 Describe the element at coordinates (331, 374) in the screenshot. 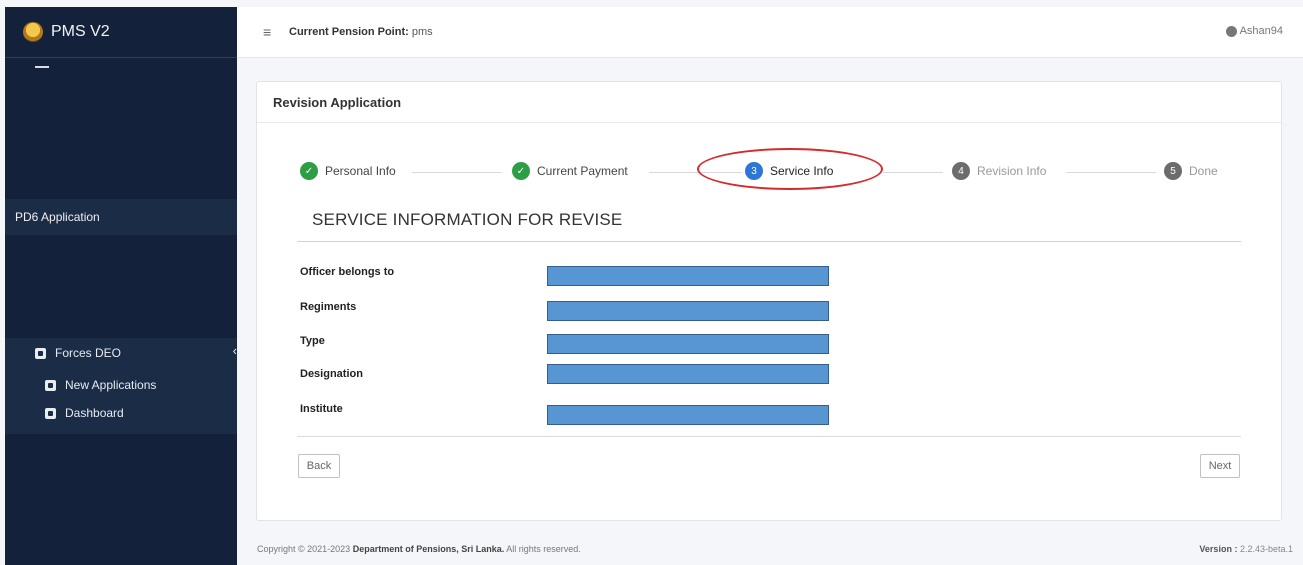

I see `label-designation: Designation` at that location.